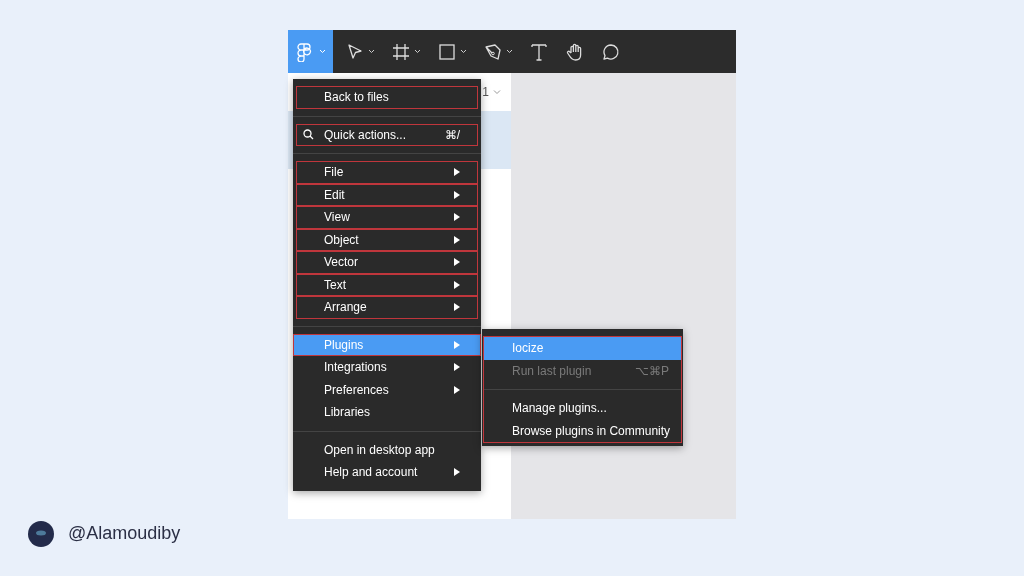 The width and height of the screenshot is (1024, 576). What do you see at coordinates (387, 134) in the screenshot?
I see `menu-item: Quick actions... ⌘/` at bounding box center [387, 134].